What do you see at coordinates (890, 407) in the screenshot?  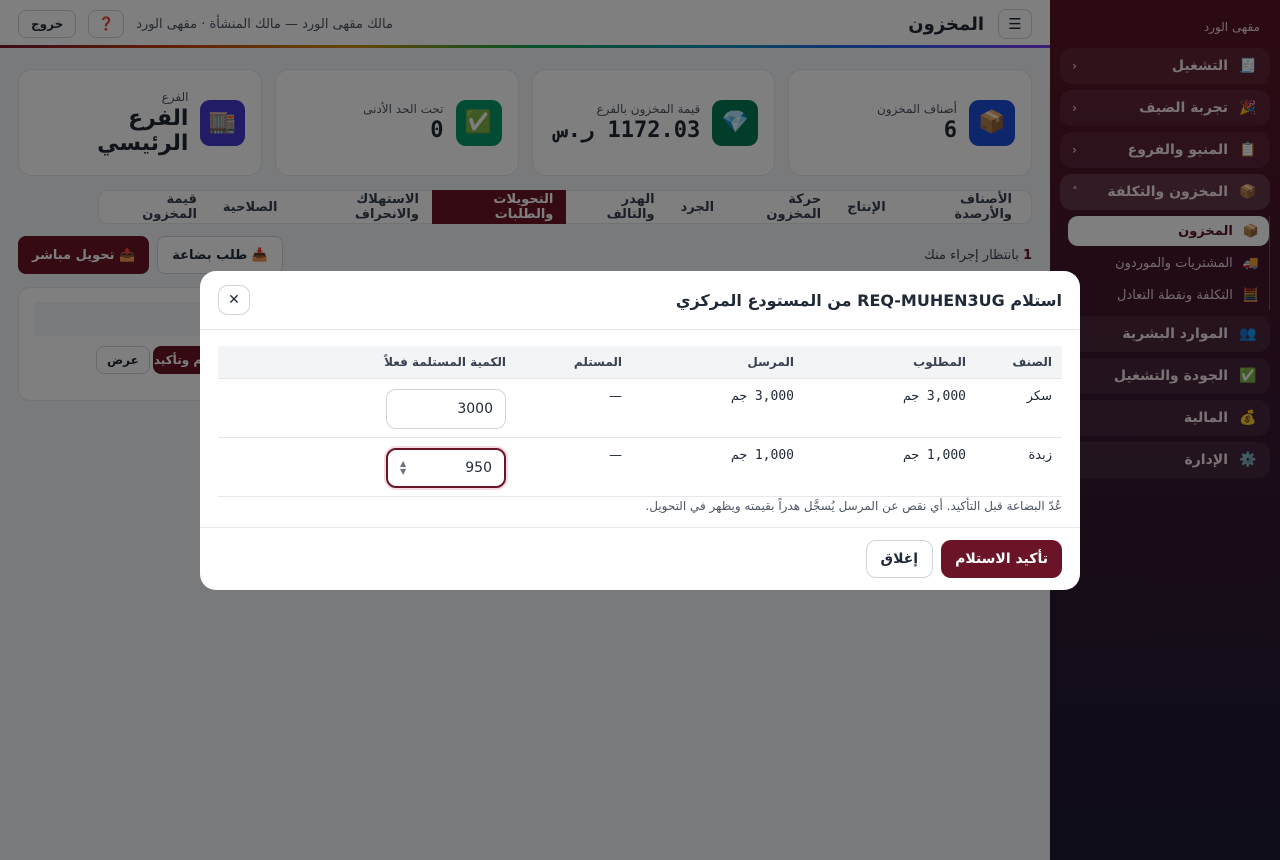 I see `requested-qty: 3,000 جم` at bounding box center [890, 407].